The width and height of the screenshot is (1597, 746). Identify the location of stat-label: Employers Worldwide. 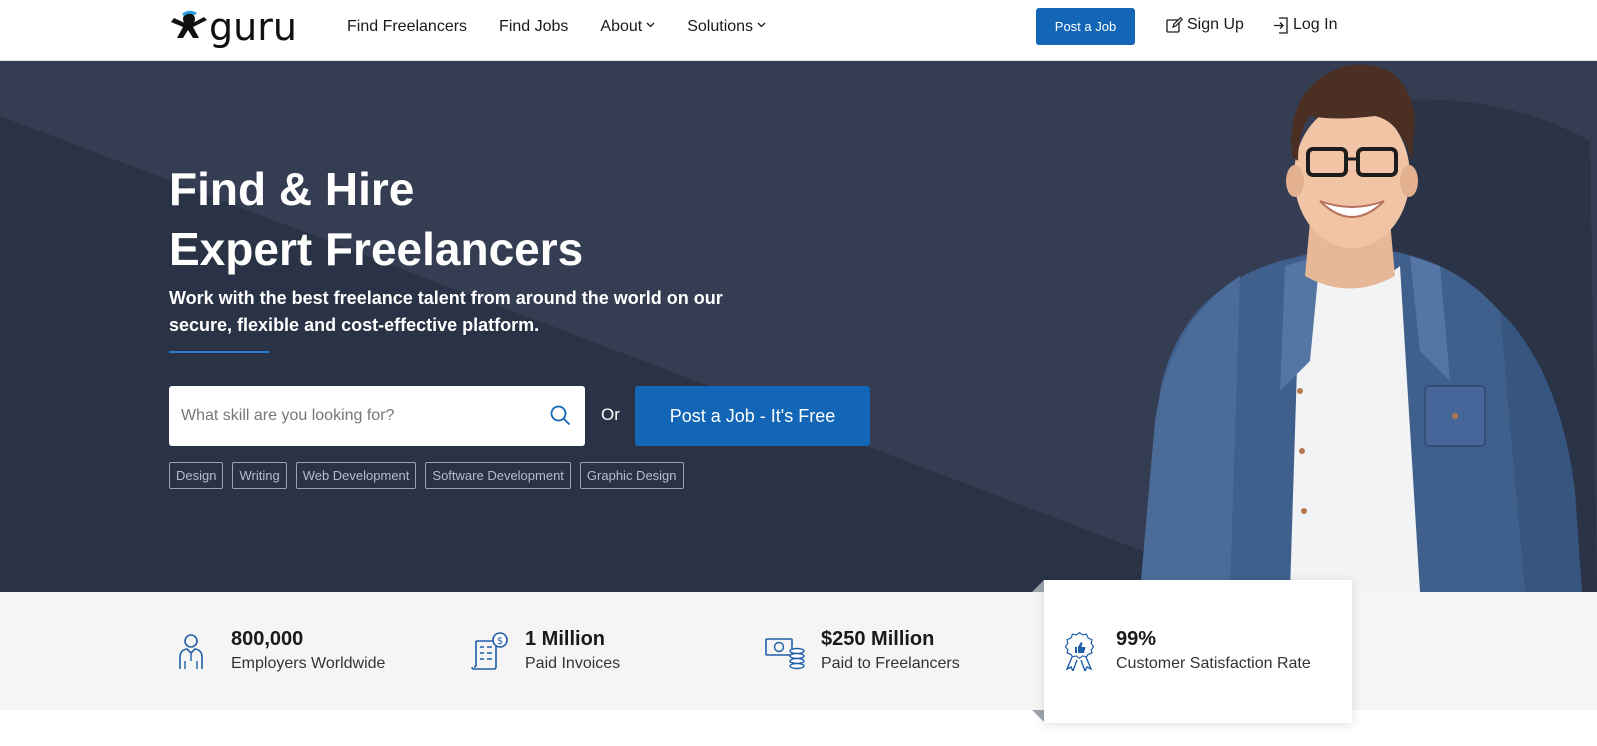
(308, 663).